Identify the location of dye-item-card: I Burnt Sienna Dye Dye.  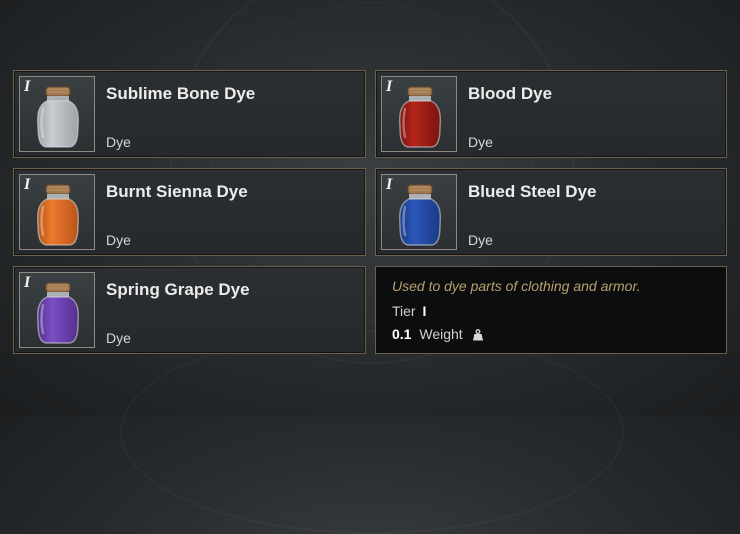
(189, 212).